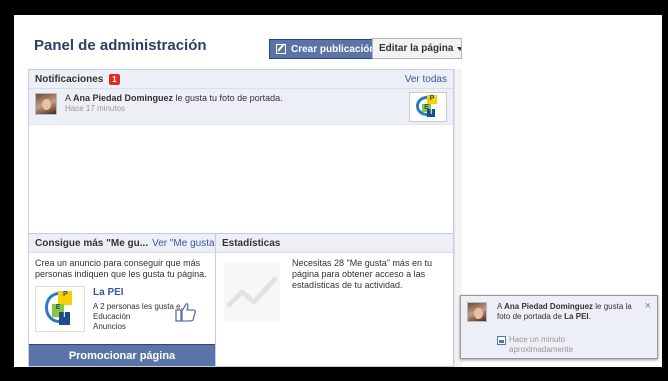 The height and width of the screenshot is (381, 668). I want to click on notifications-title: Notificaciones, so click(69, 79).